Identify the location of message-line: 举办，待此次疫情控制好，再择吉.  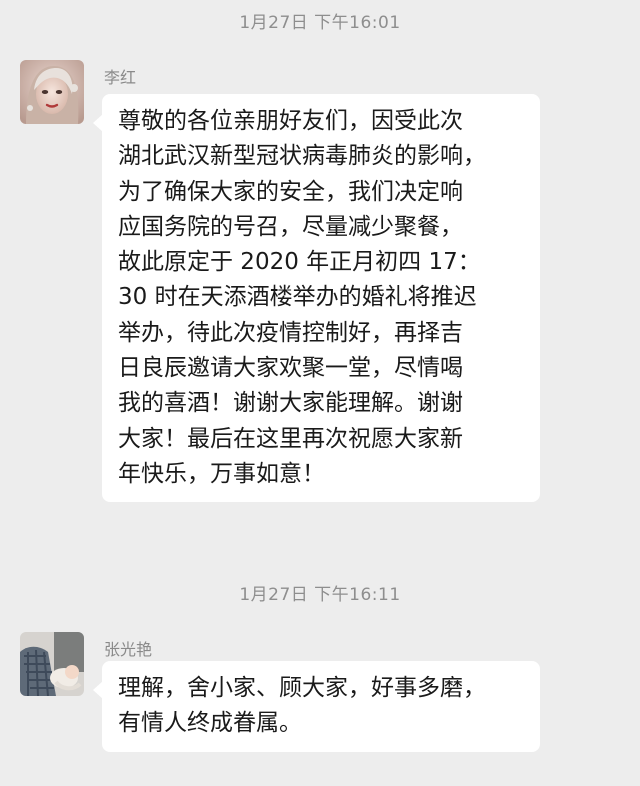
(290, 332).